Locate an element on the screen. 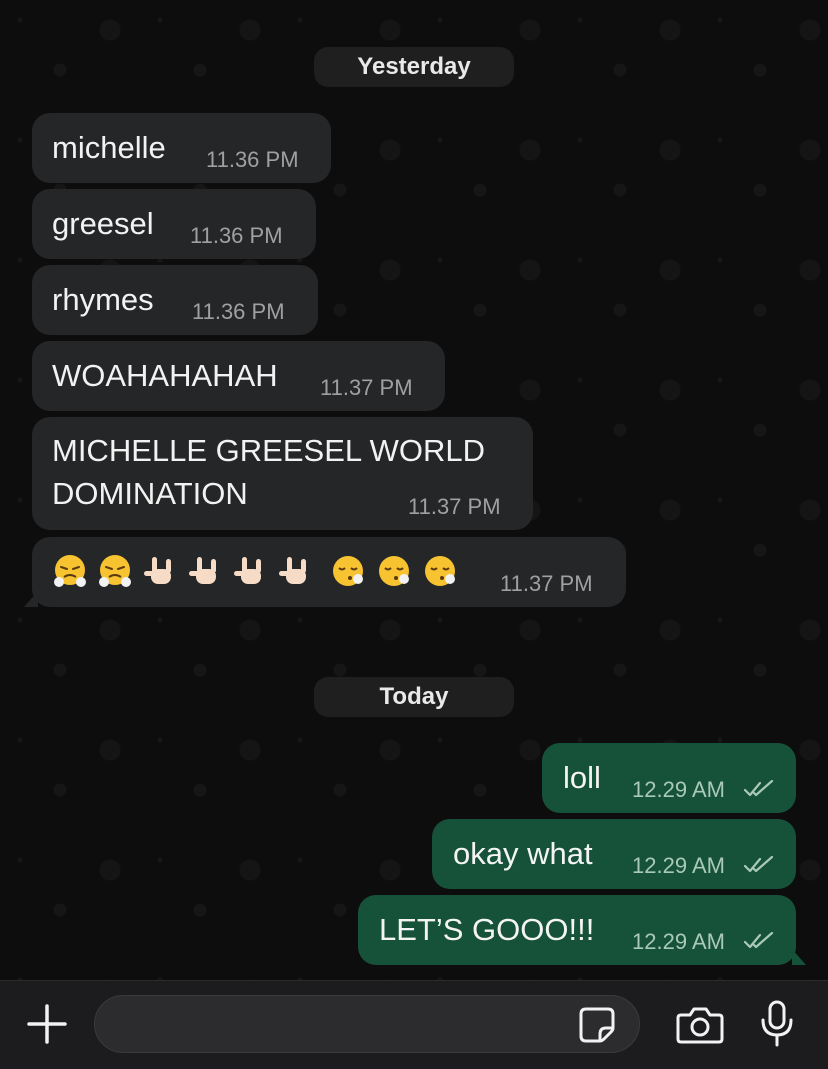 The width and height of the screenshot is (828, 1069). message-bubble-outgoing: okay what 12.29 AM is located at coordinates (614, 854).